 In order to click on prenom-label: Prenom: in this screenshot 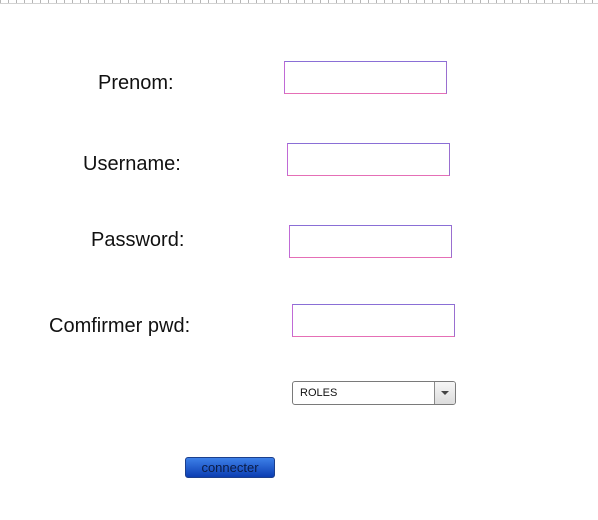, I will do `click(136, 83)`.